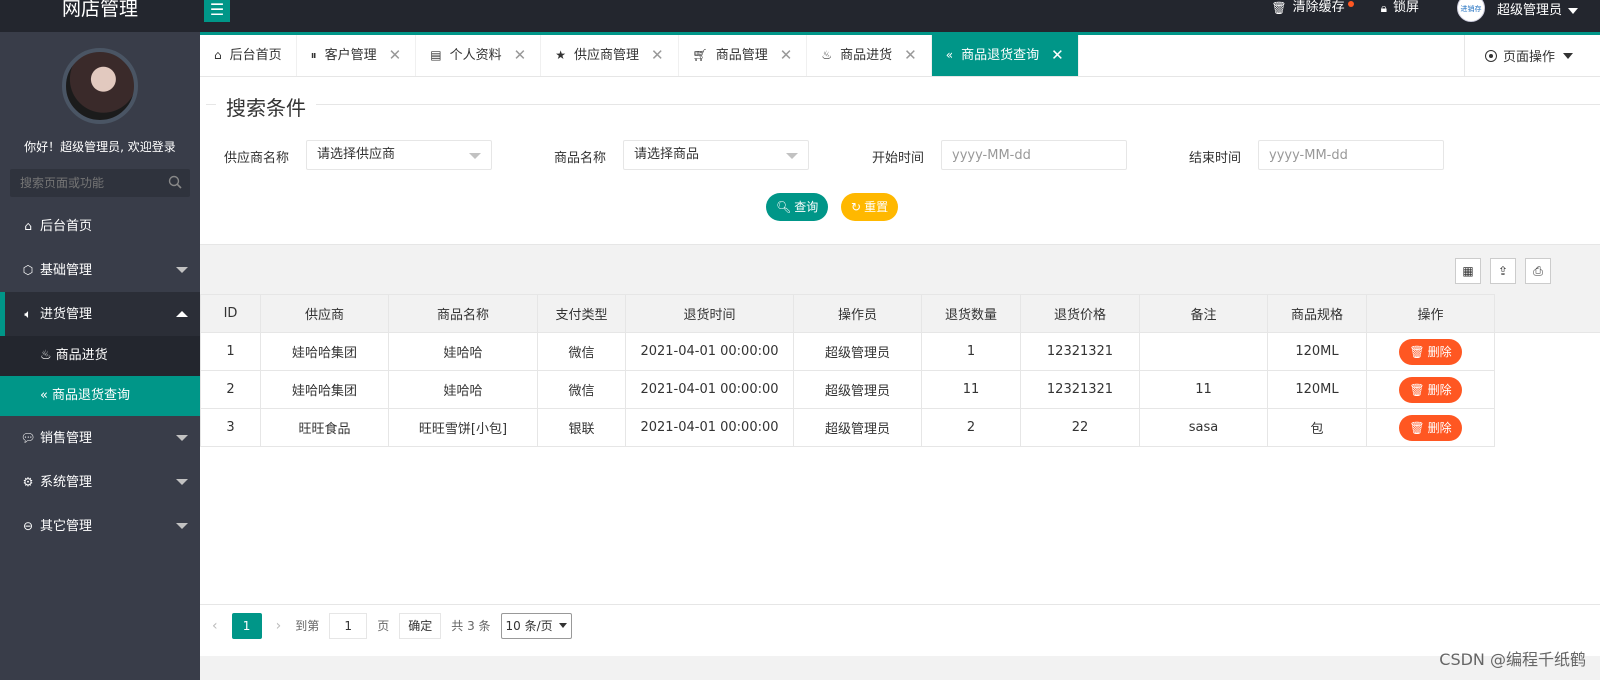 This screenshot has width=1600, height=680. Describe the element at coordinates (479, 55) in the screenshot. I see `tab-profile: ▤ 个人资料 ✕` at that location.